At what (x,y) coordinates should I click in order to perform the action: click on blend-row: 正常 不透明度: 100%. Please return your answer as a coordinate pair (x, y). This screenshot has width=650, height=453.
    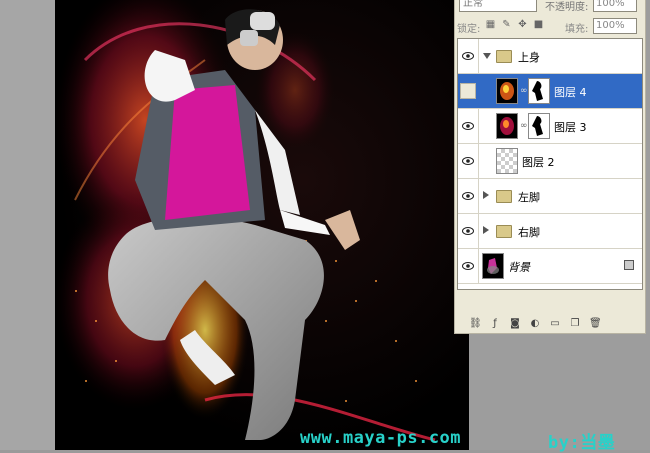
    Looking at the image, I should click on (550, 7).